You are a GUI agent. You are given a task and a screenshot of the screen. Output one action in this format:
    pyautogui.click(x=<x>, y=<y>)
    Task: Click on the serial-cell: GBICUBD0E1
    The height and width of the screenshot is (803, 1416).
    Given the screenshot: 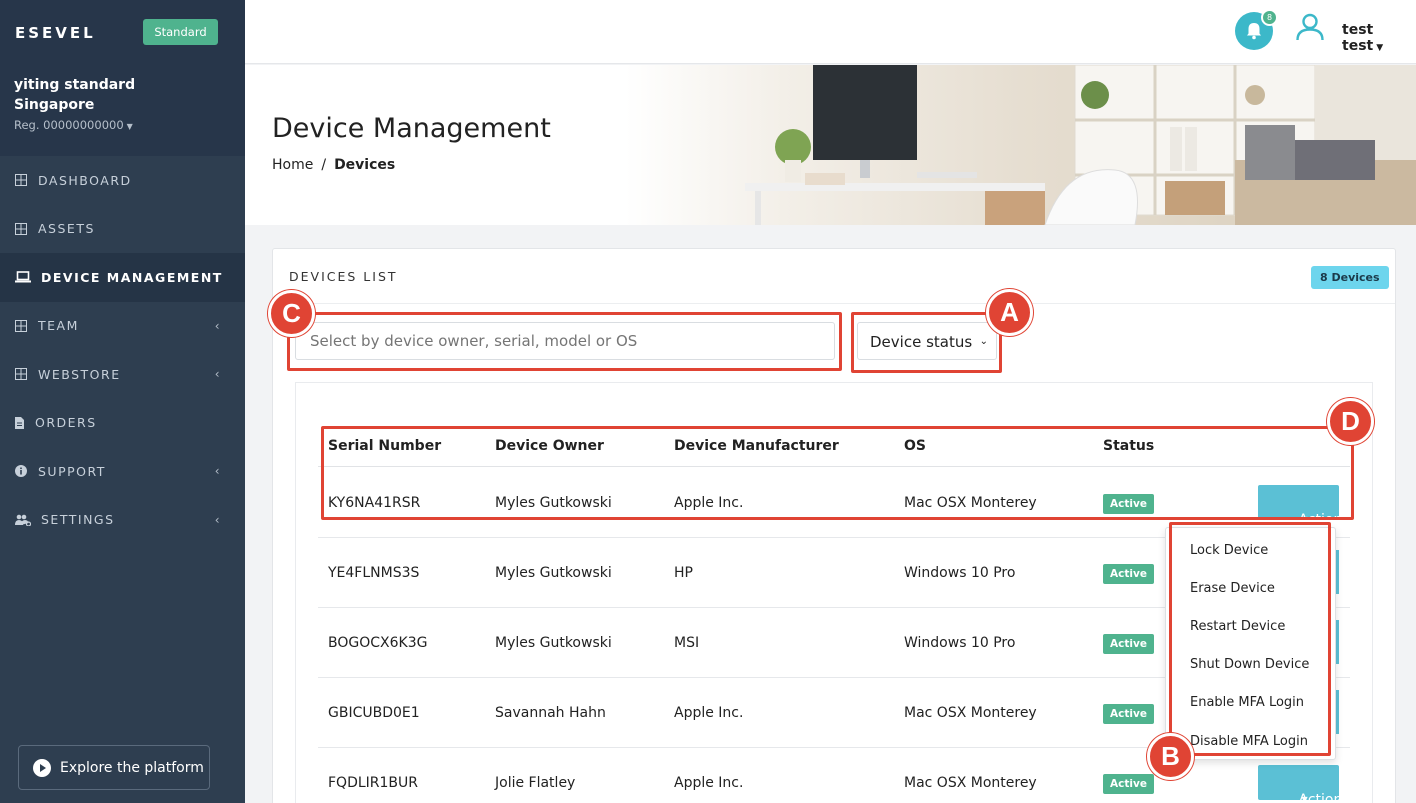 What is the action you would take?
    pyautogui.click(x=374, y=713)
    